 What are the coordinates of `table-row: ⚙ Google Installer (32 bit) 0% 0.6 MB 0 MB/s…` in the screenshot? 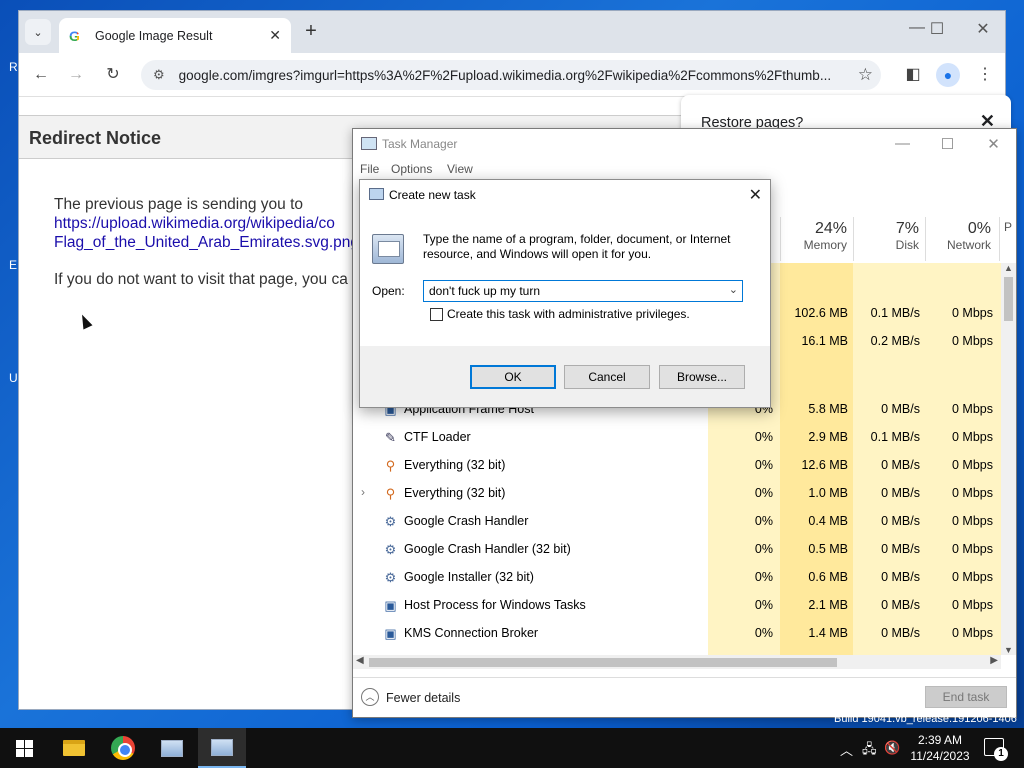 It's located at (677, 577).